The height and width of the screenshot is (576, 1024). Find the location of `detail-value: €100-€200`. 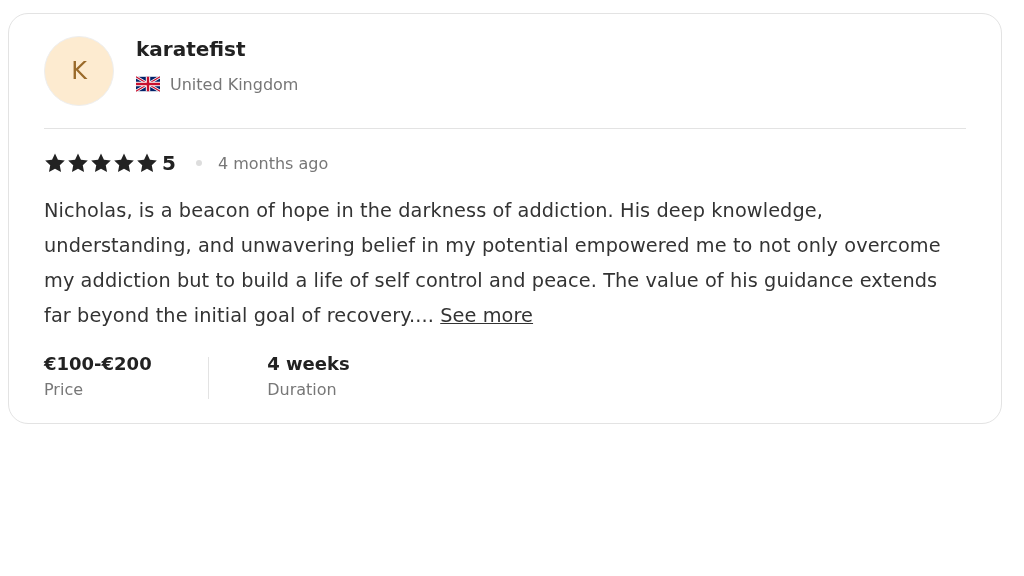

detail-value: €100-€200 is located at coordinates (98, 363).